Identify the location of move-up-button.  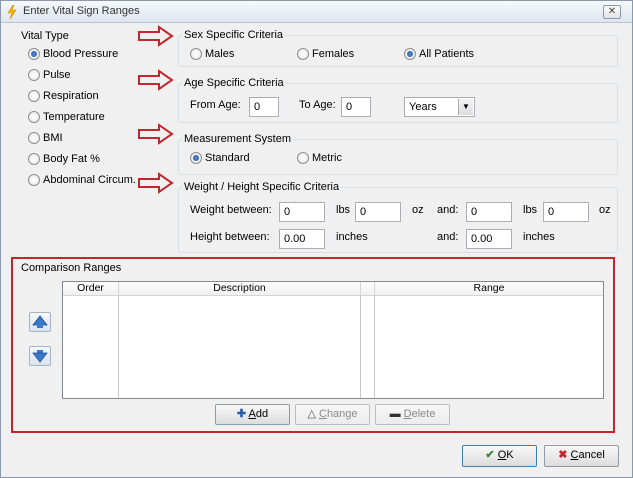
(40, 322).